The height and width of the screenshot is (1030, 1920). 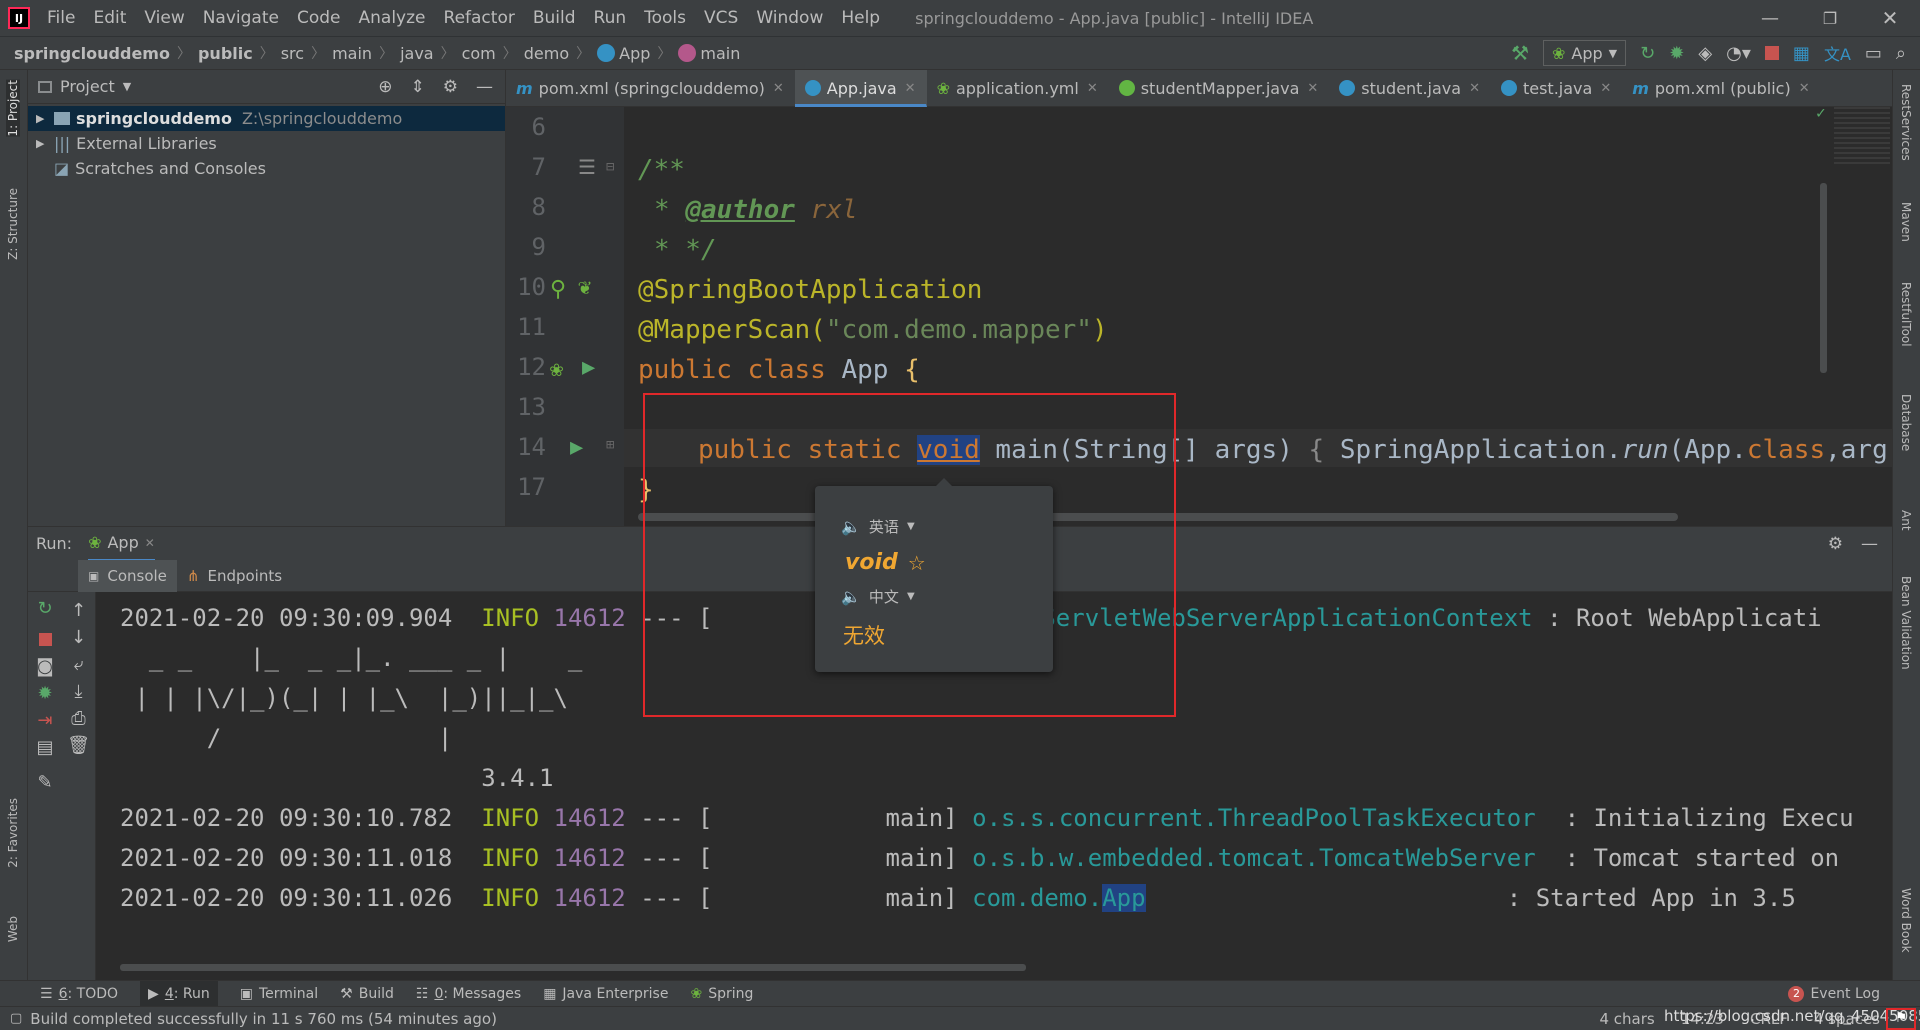 I want to click on expand-arrow-icon: ▶, so click(x=45, y=143).